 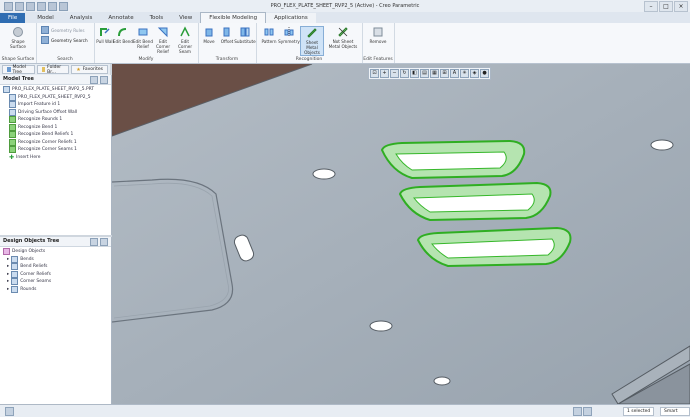 I want to click on remove-button: Remove, so click(x=378, y=35).